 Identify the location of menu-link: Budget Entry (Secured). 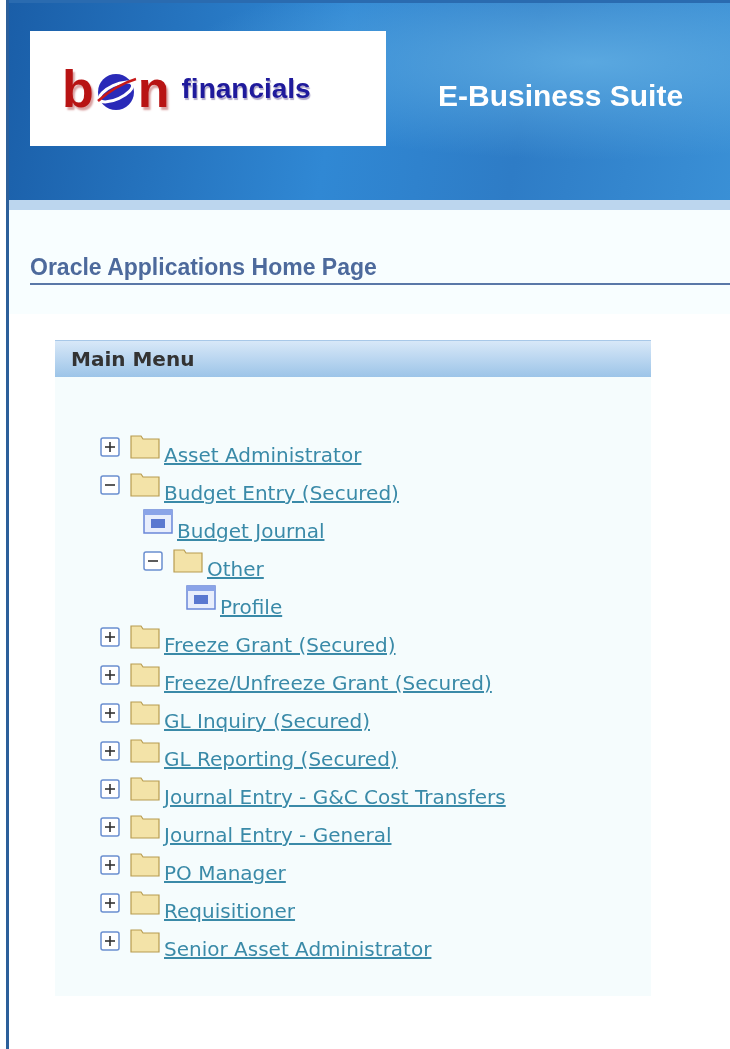
(281, 493).